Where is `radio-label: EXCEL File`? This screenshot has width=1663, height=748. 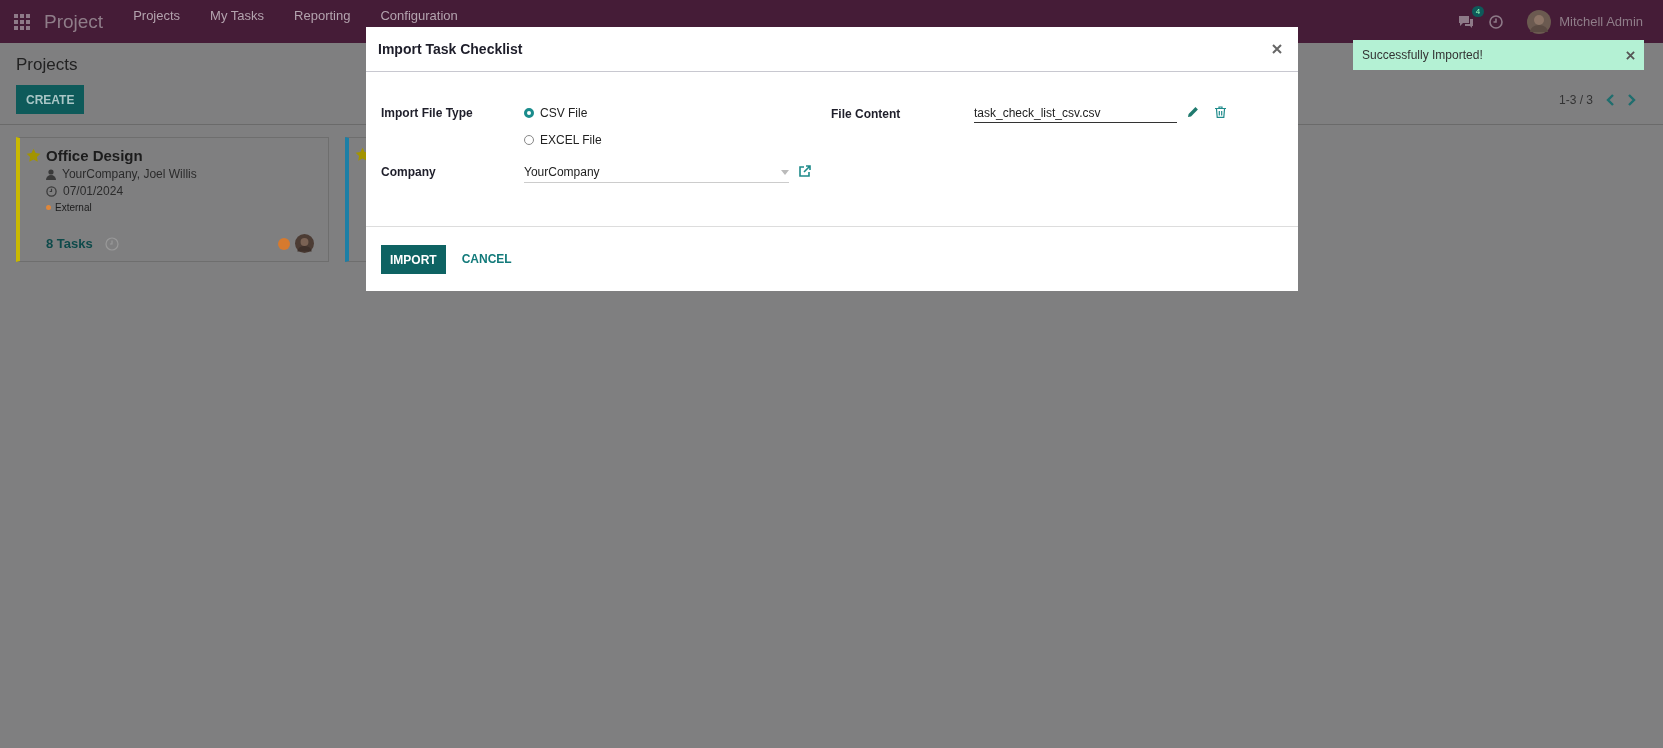
radio-label: EXCEL File is located at coordinates (571, 140).